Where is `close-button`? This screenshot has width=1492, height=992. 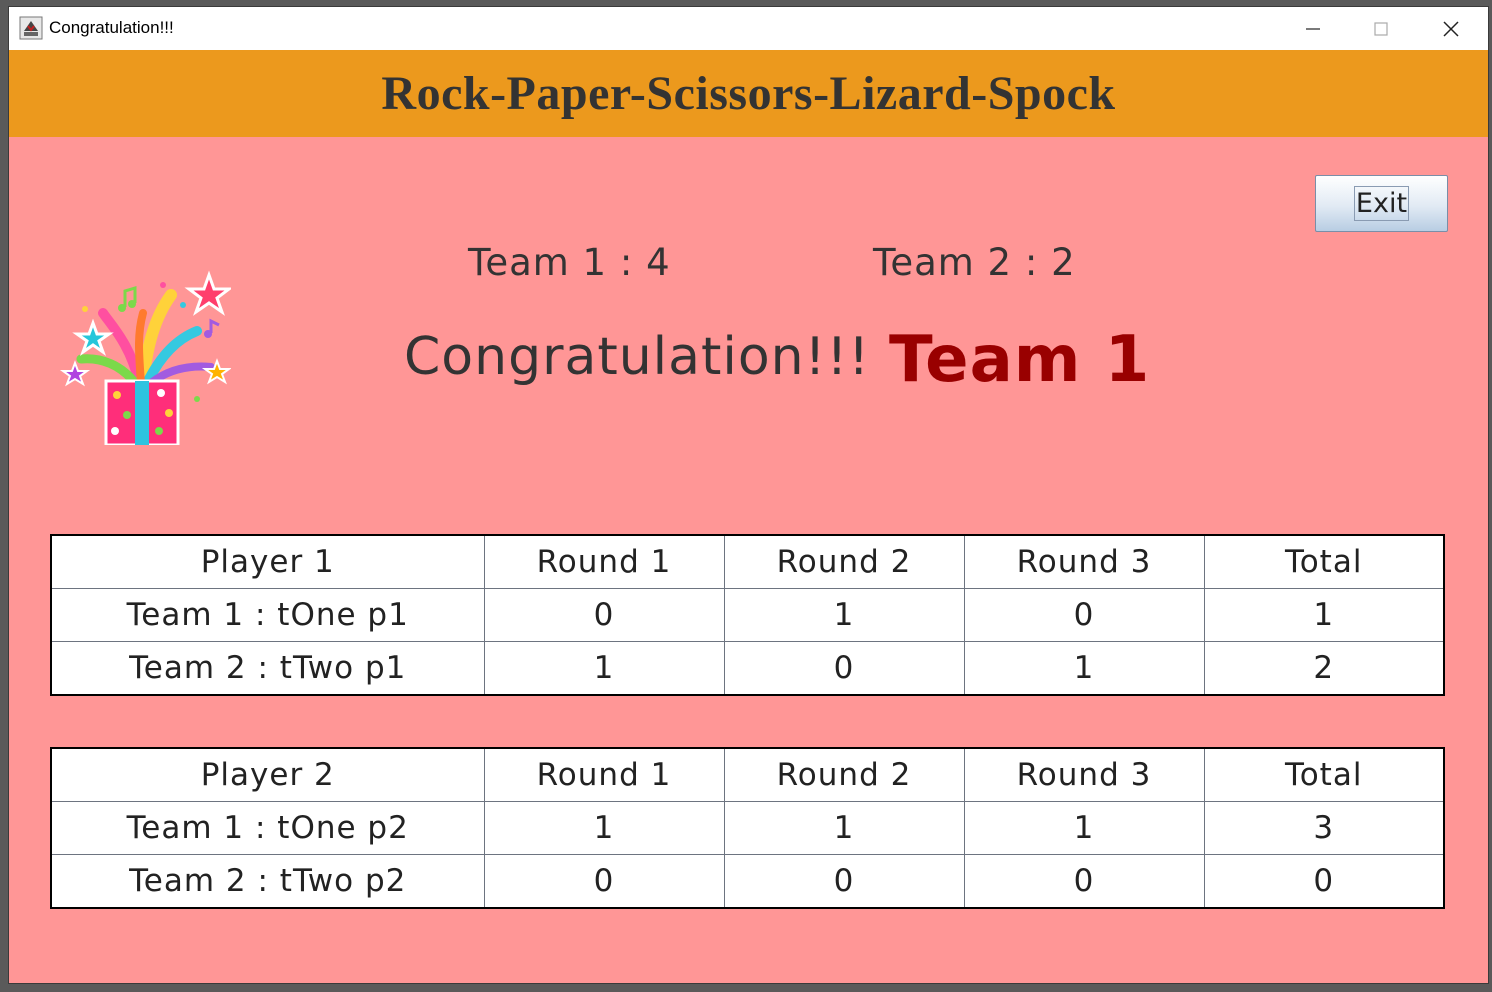
close-button is located at coordinates (1451, 28).